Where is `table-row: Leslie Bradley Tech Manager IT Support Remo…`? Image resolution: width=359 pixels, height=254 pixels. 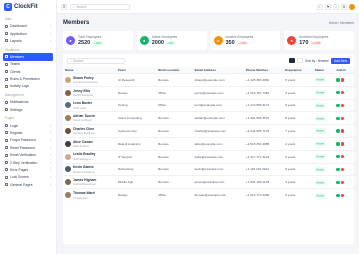
table-row: Leslie Bradley Tech Manager IT Support Remo… is located at coordinates (208, 156).